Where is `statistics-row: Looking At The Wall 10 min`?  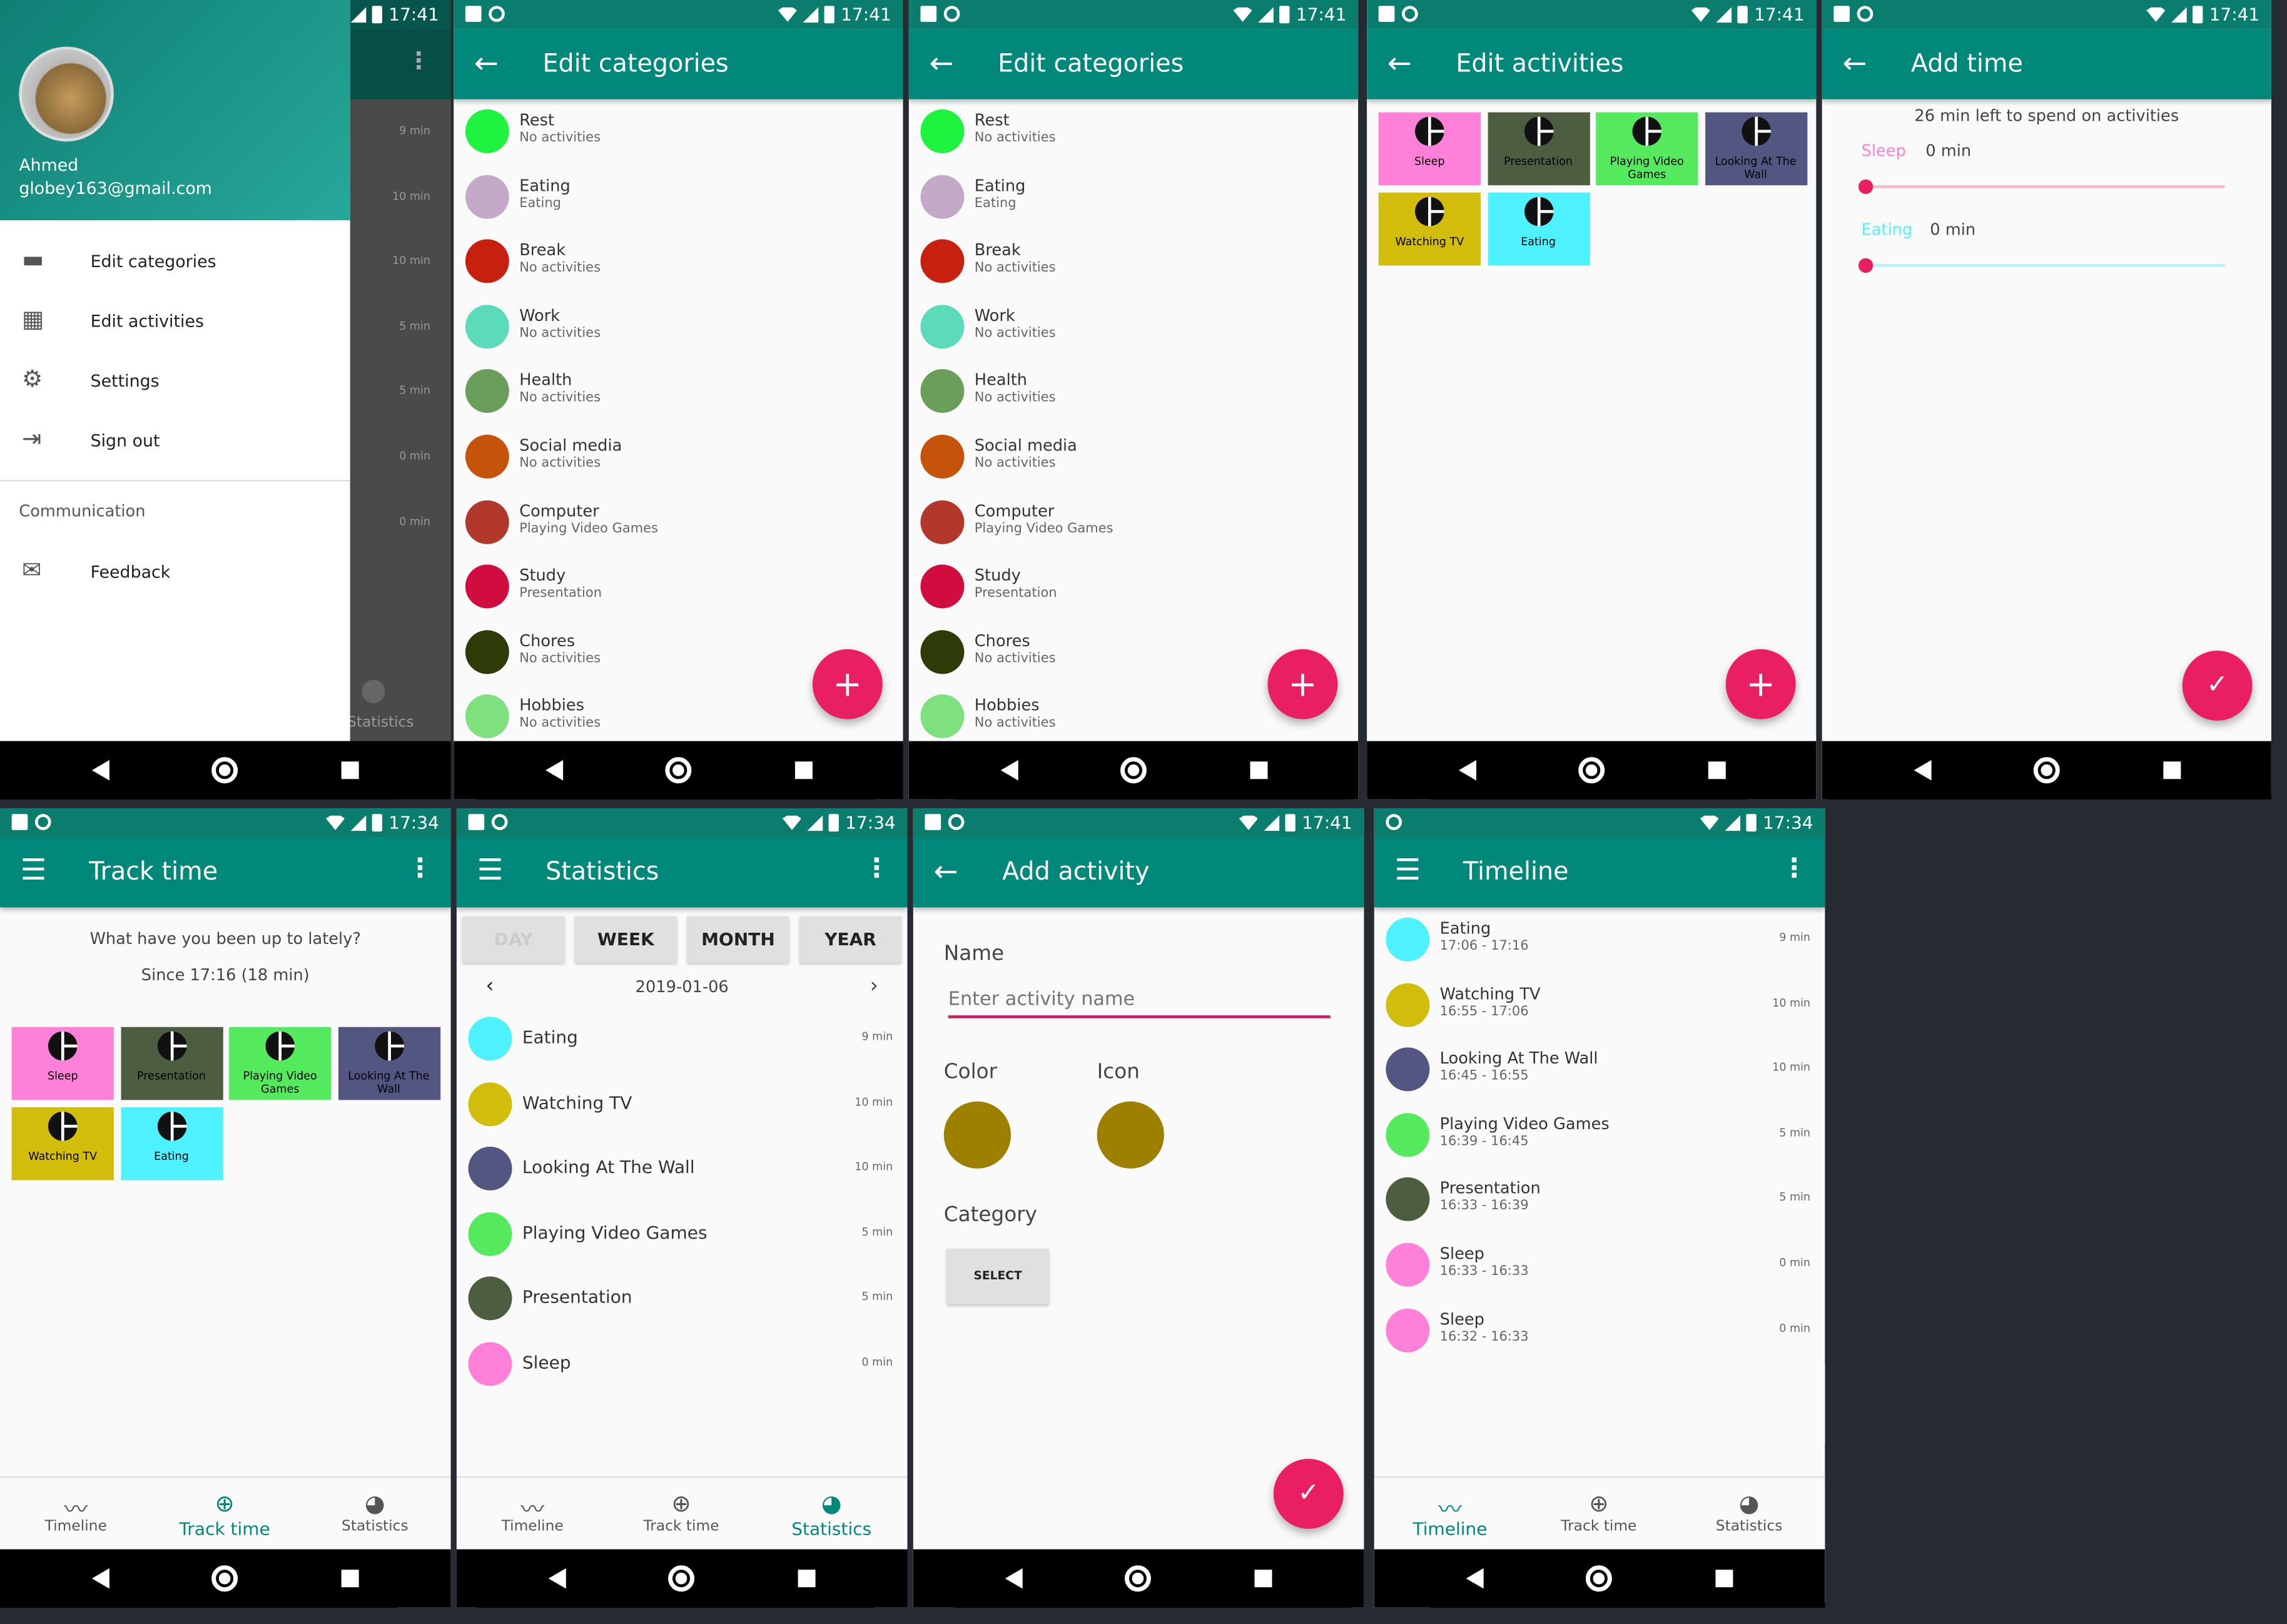
statistics-row: Looking At The Wall 10 min is located at coordinates (682, 1169).